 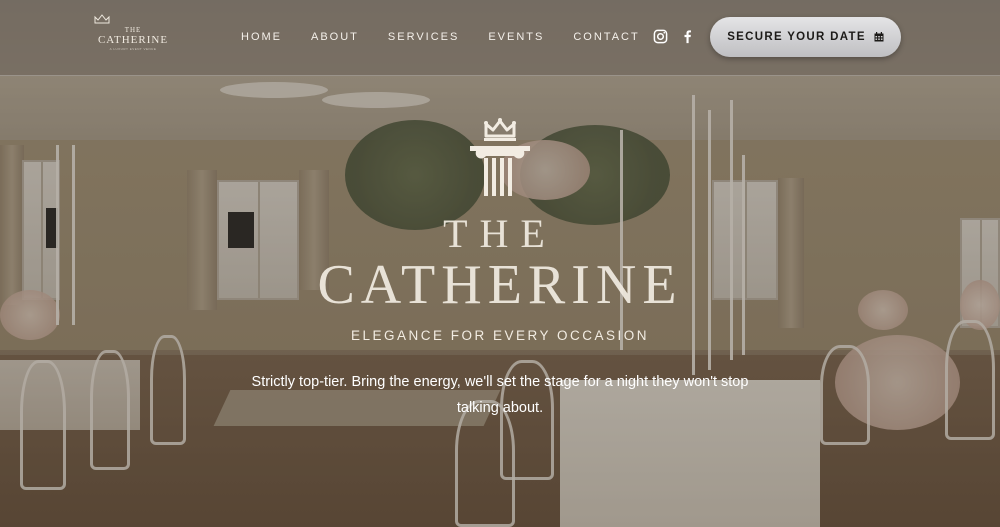 What do you see at coordinates (879, 37) in the screenshot?
I see `calendar-icon` at bounding box center [879, 37].